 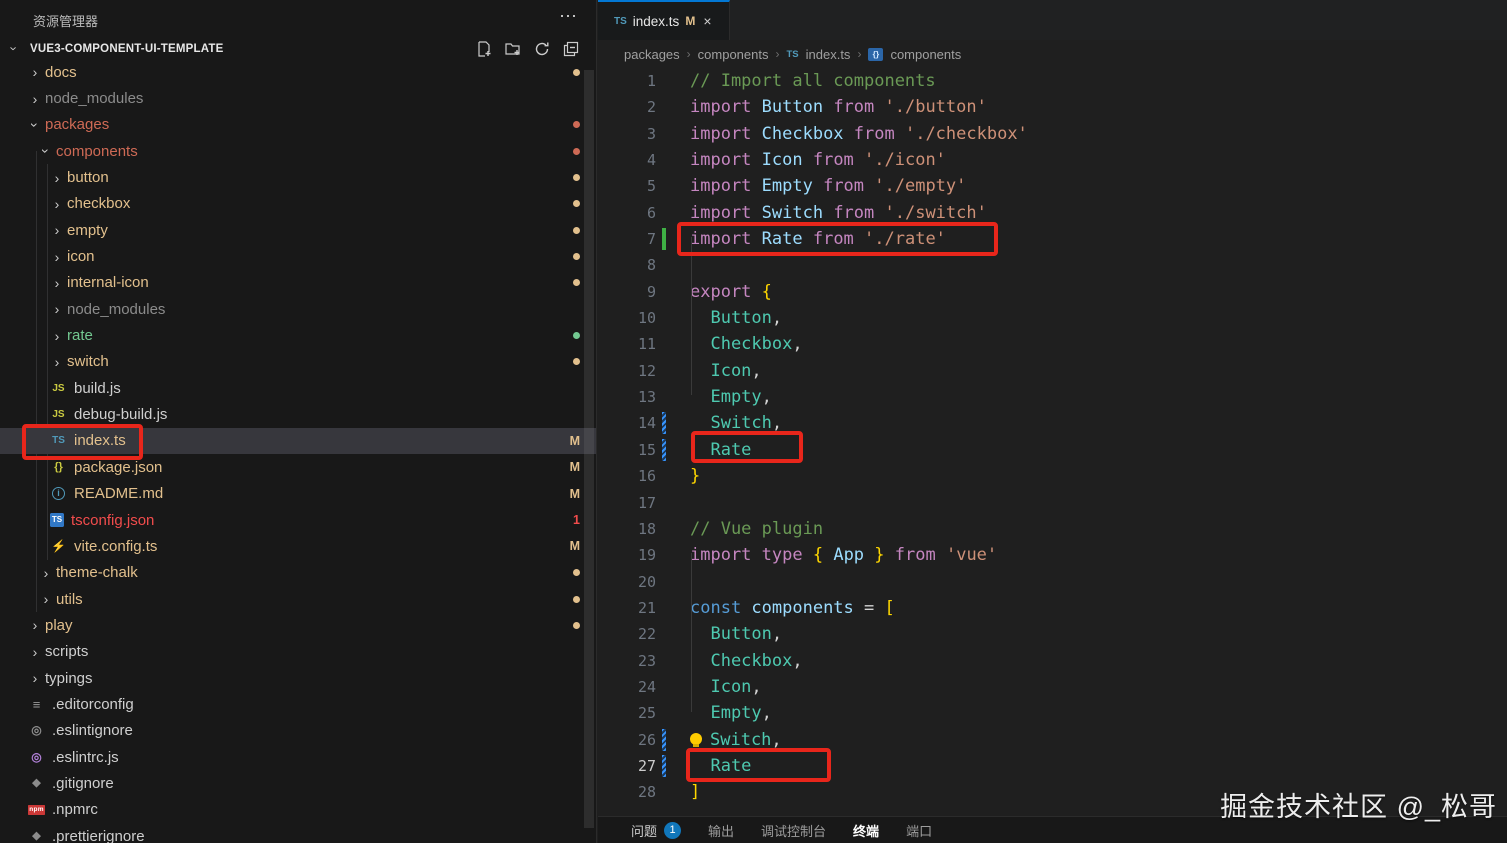 I want to click on code-line-24: 24 Icon,, so click(x=1052, y=687).